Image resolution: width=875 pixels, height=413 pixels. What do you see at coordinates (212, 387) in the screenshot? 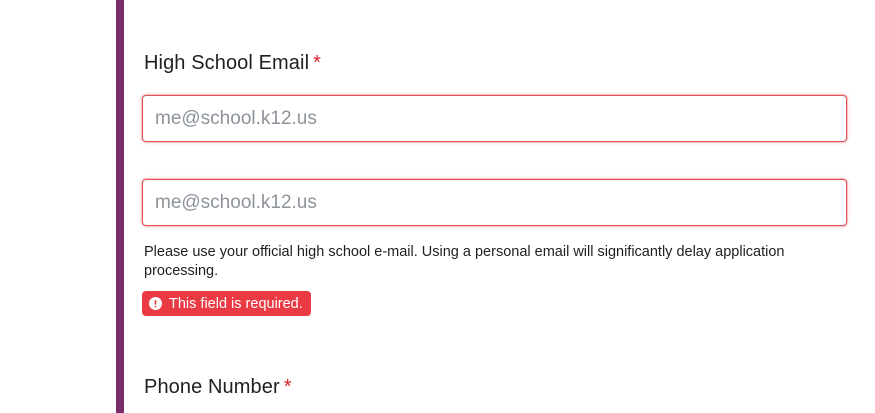
I see `phone-number-label-text: Phone Number` at bounding box center [212, 387].